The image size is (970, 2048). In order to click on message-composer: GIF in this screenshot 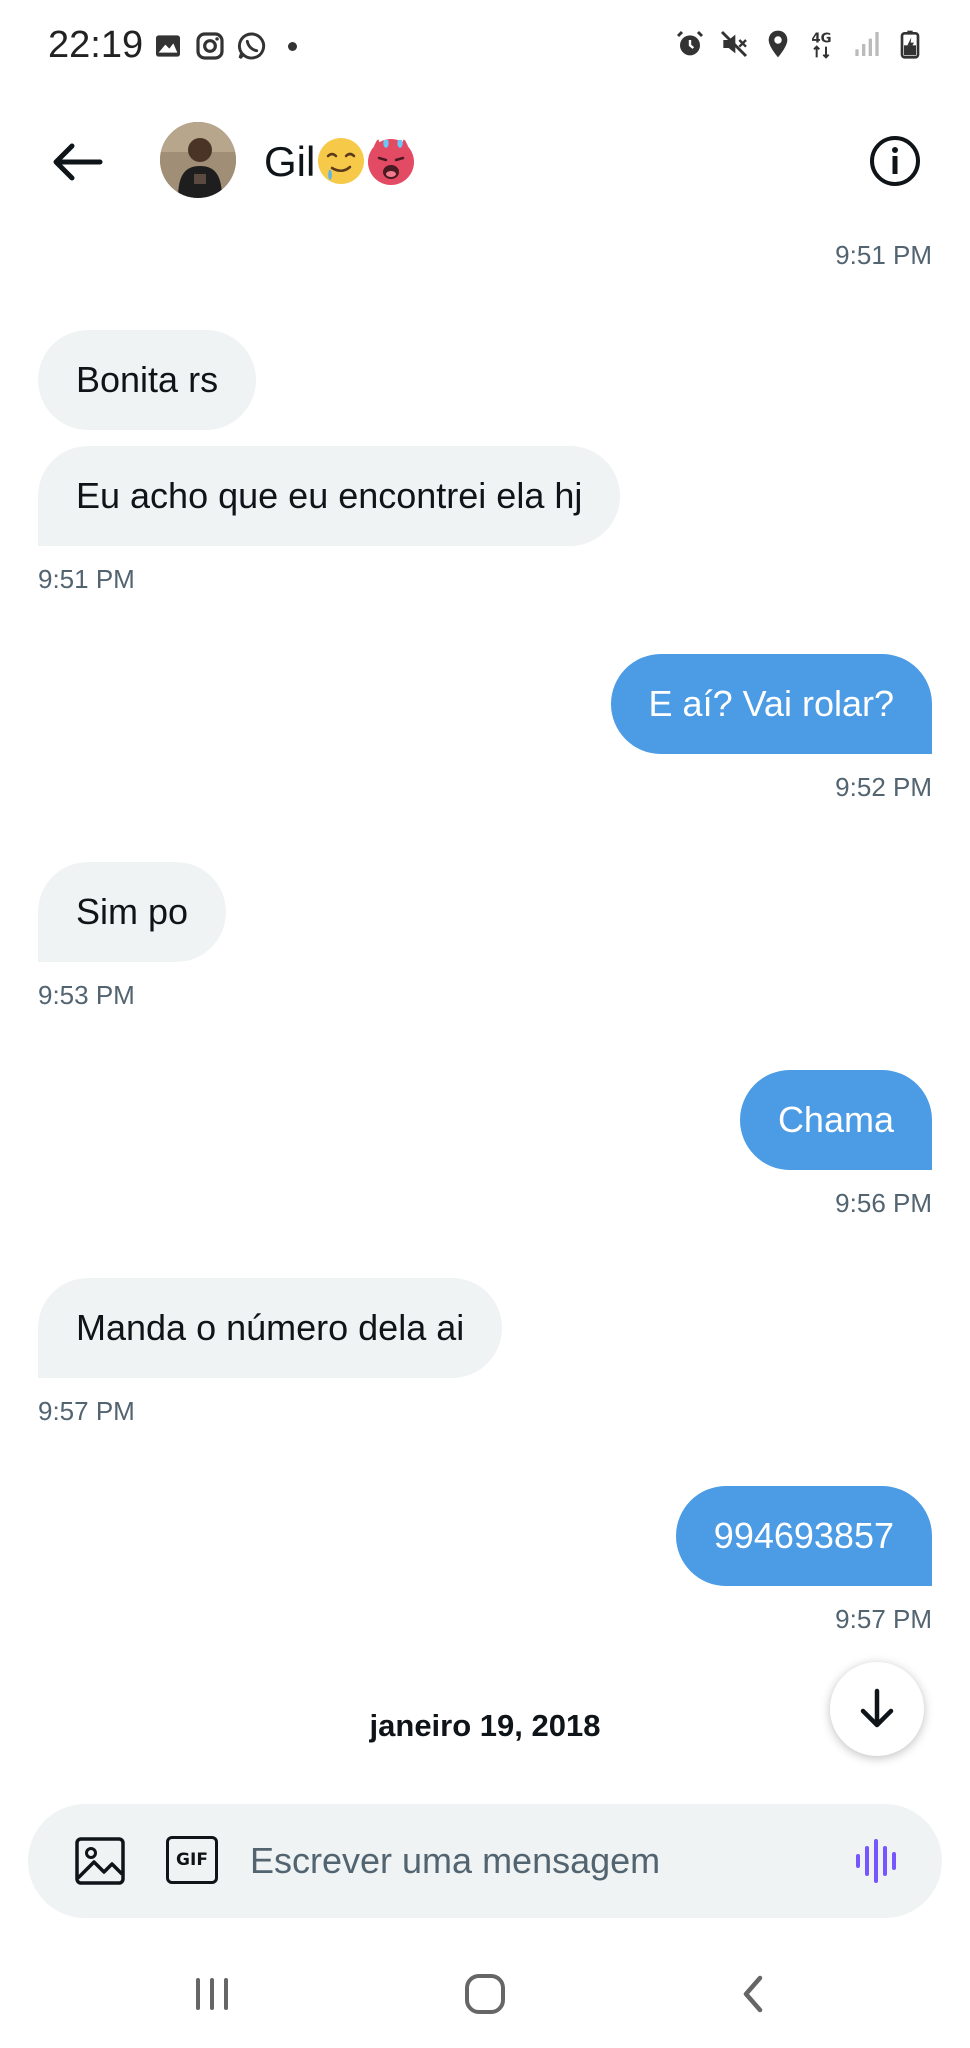, I will do `click(485, 1861)`.